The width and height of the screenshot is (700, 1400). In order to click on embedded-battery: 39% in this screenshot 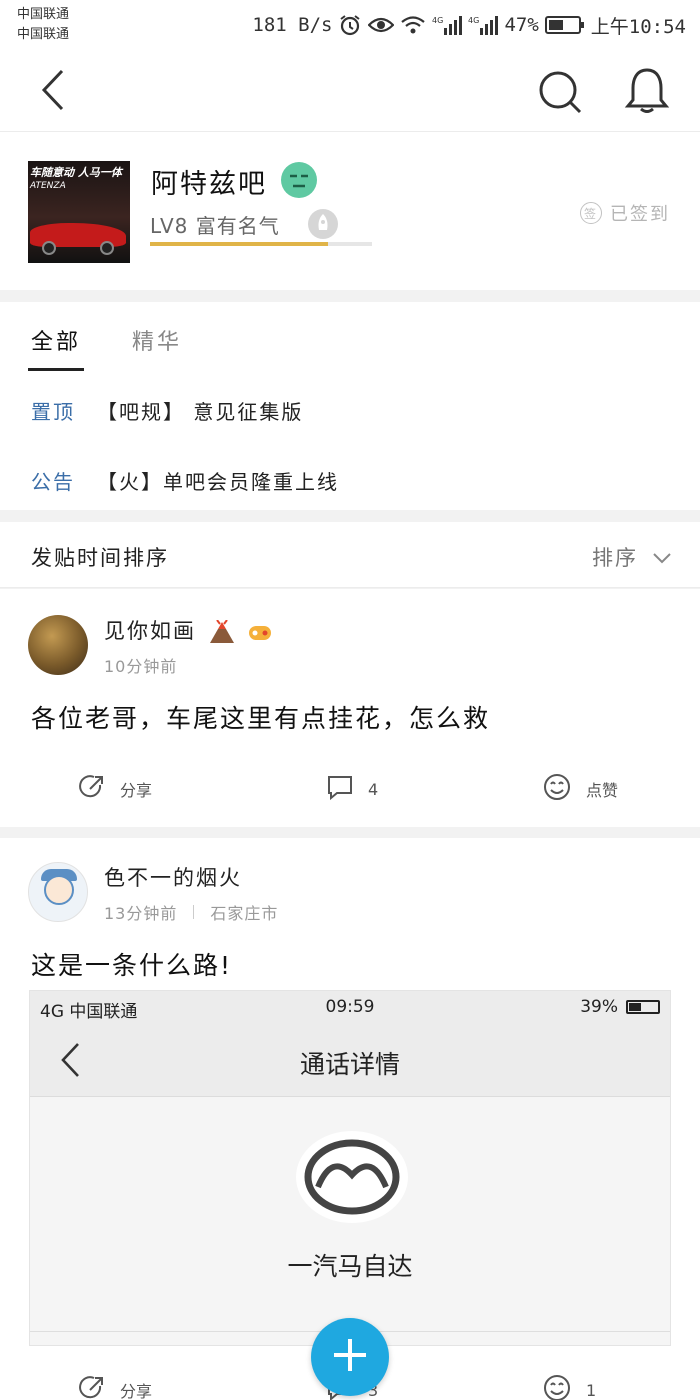, I will do `click(620, 1007)`.